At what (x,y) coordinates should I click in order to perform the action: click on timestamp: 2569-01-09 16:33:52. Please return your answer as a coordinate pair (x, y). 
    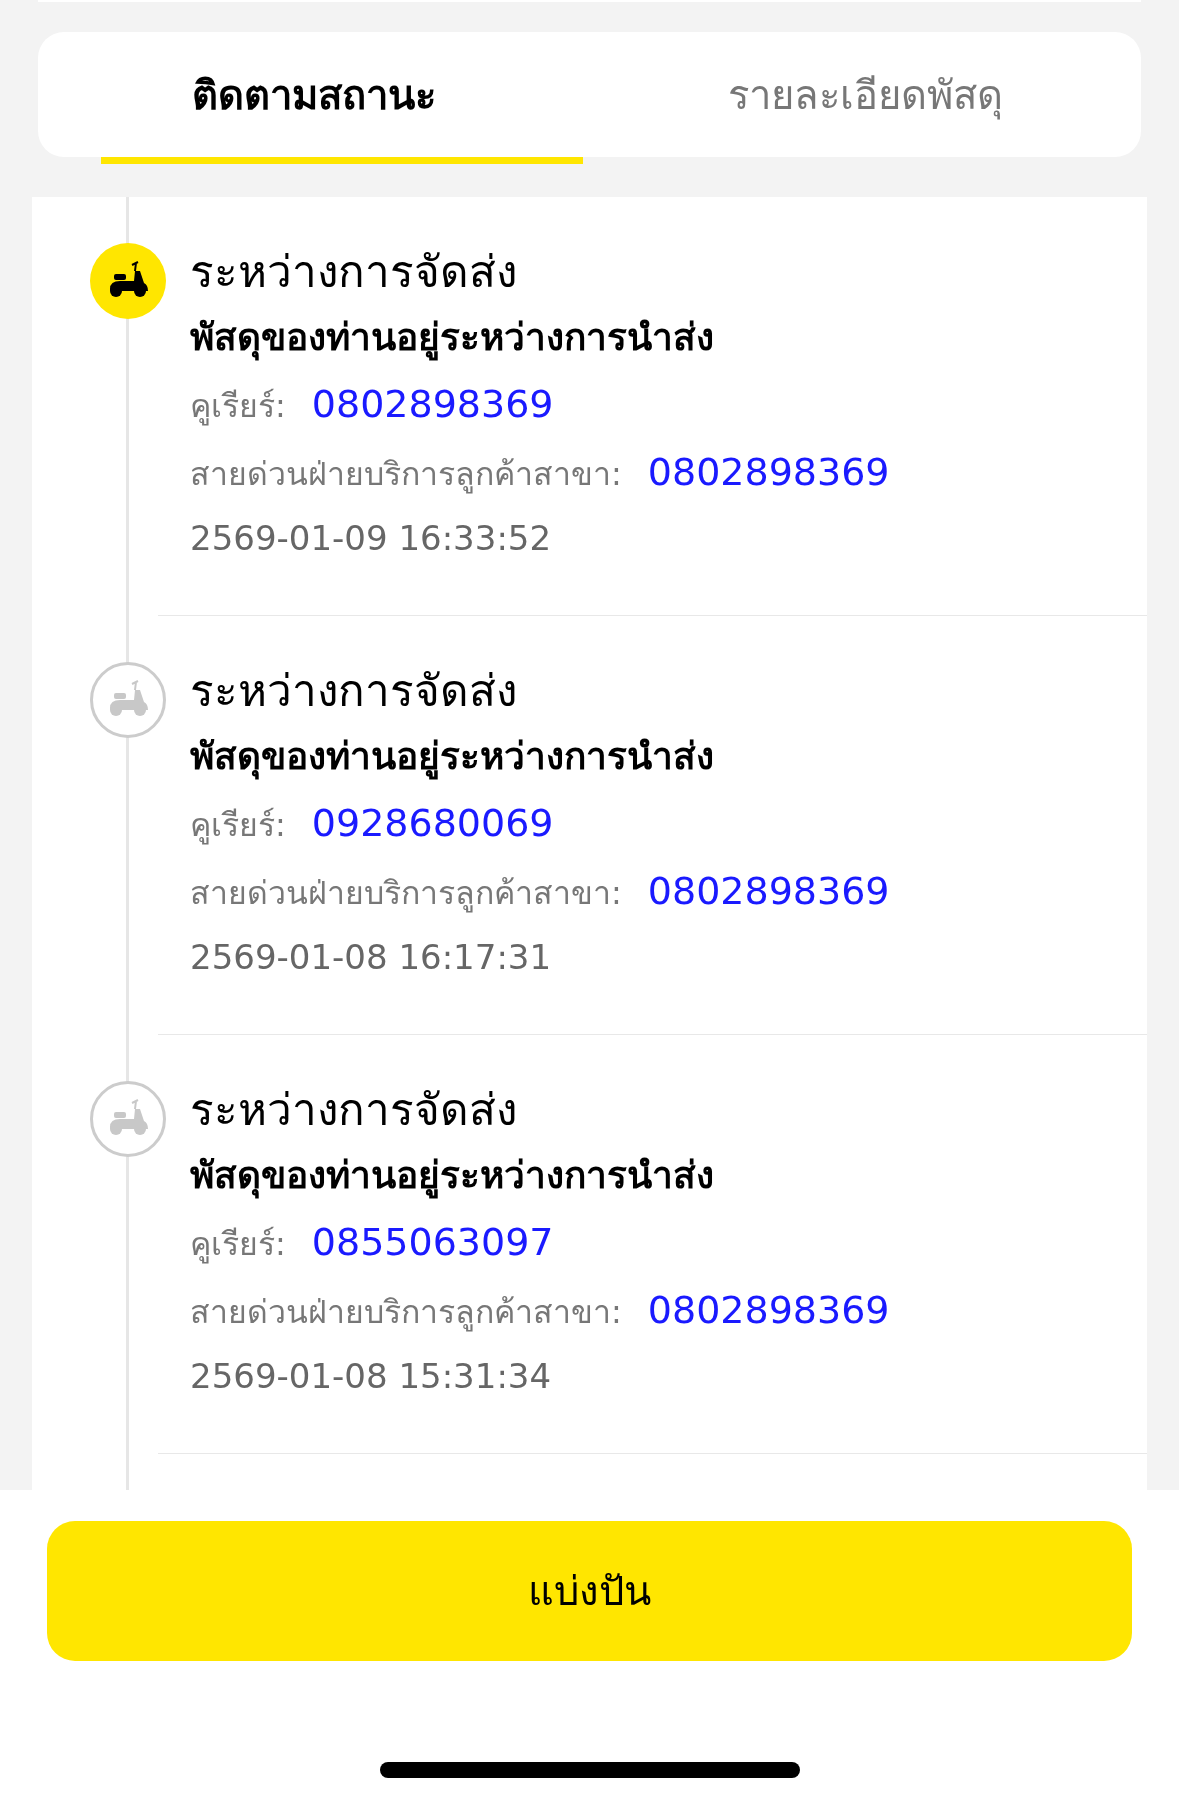
    Looking at the image, I should click on (371, 538).